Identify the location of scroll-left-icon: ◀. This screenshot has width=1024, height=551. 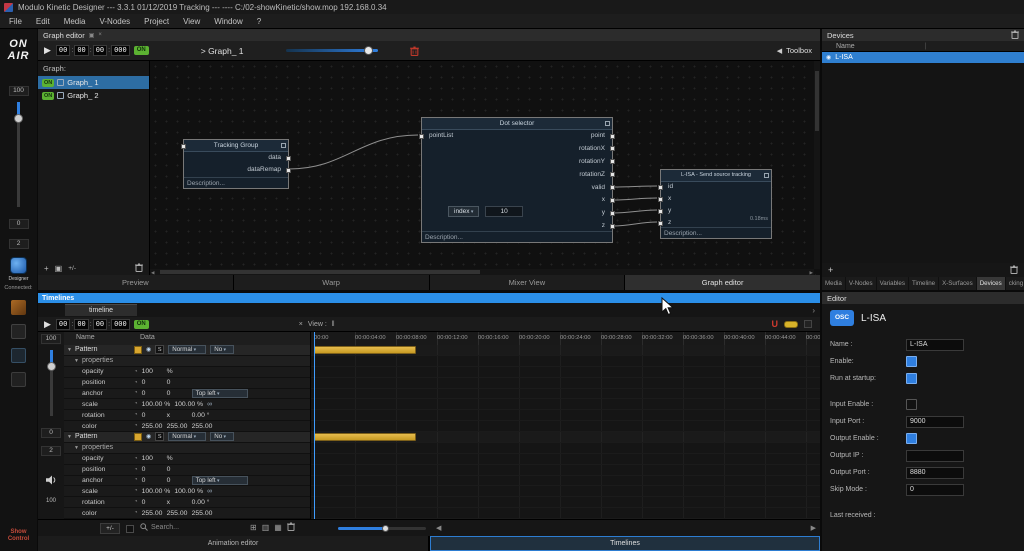
(438, 528).